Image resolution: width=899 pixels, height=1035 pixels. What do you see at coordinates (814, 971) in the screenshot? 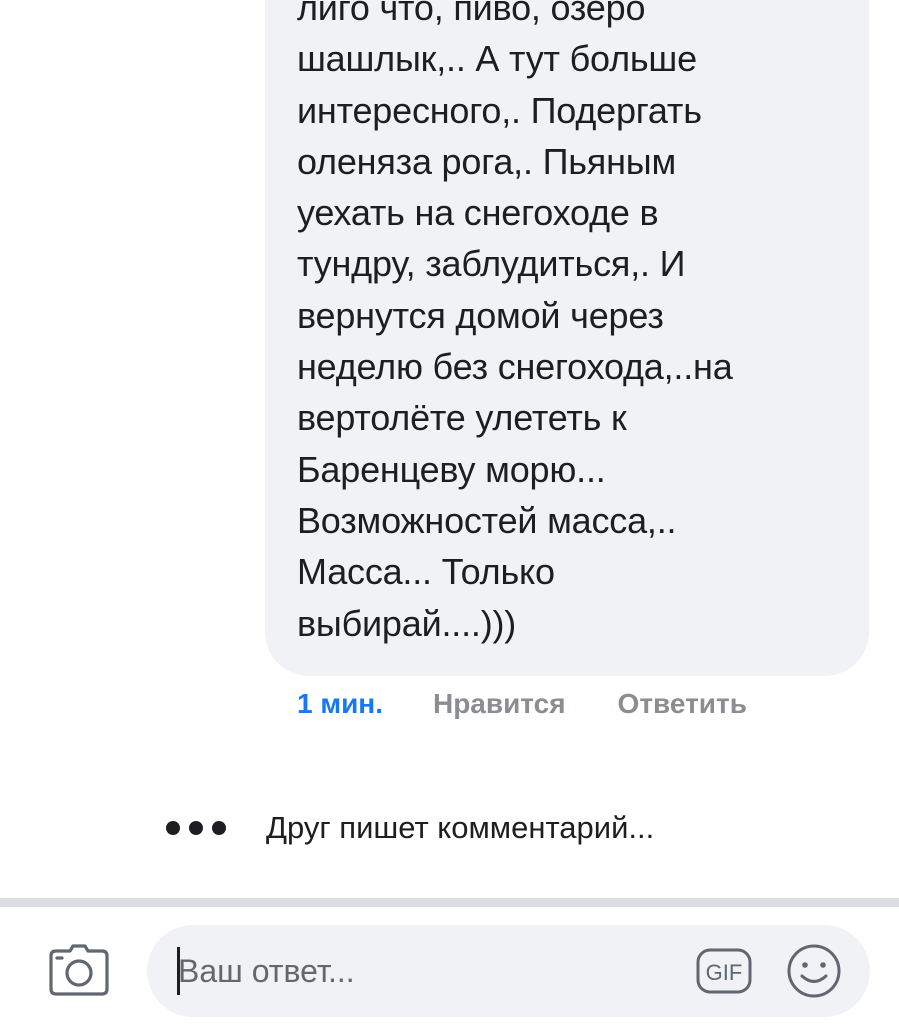
I see `smiley-icon` at bounding box center [814, 971].